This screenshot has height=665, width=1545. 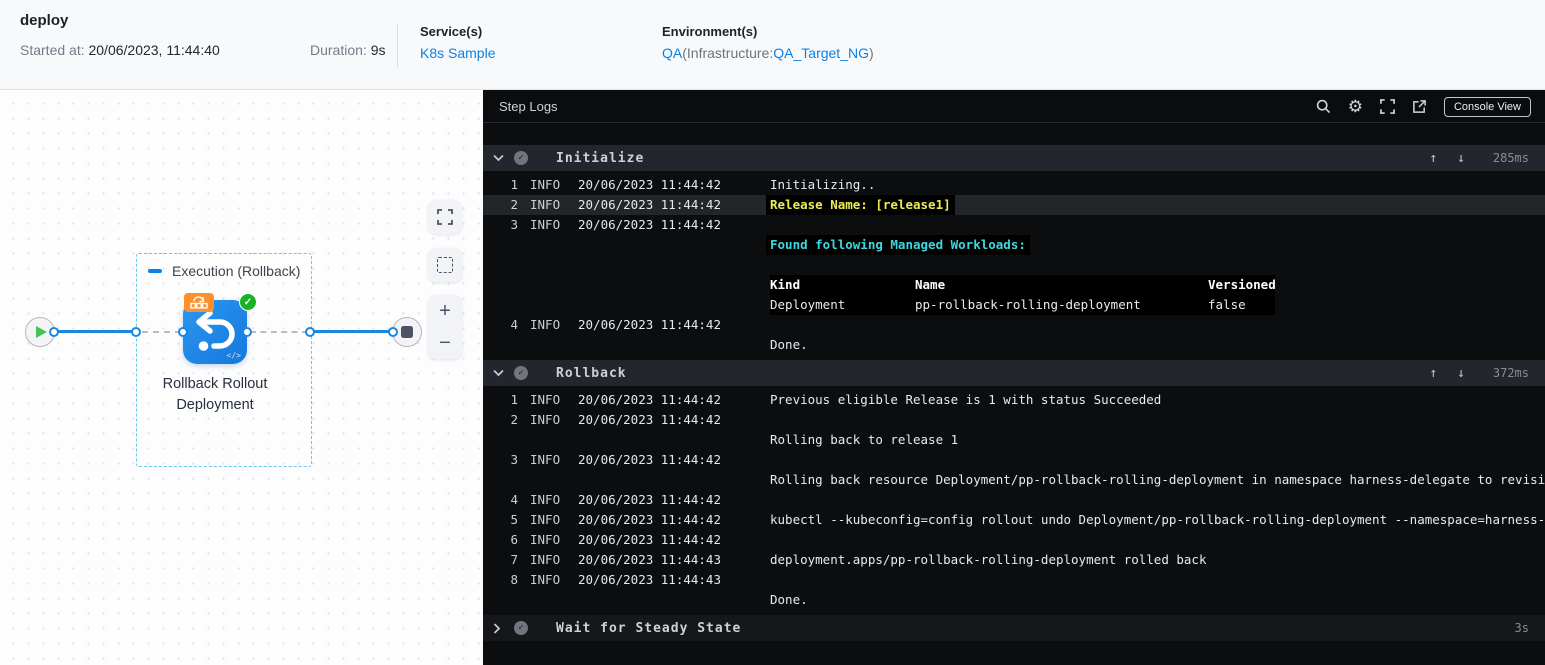 I want to click on search-button, so click(x=1323, y=106).